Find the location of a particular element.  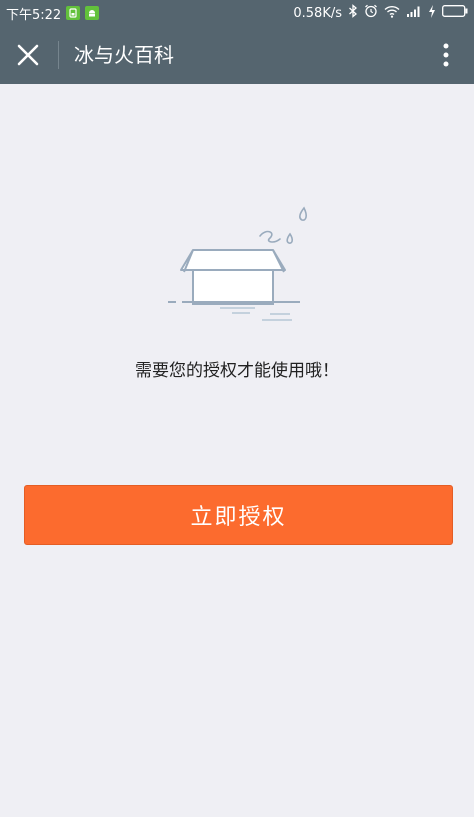

status-time: 下午5:22 is located at coordinates (34, 15).